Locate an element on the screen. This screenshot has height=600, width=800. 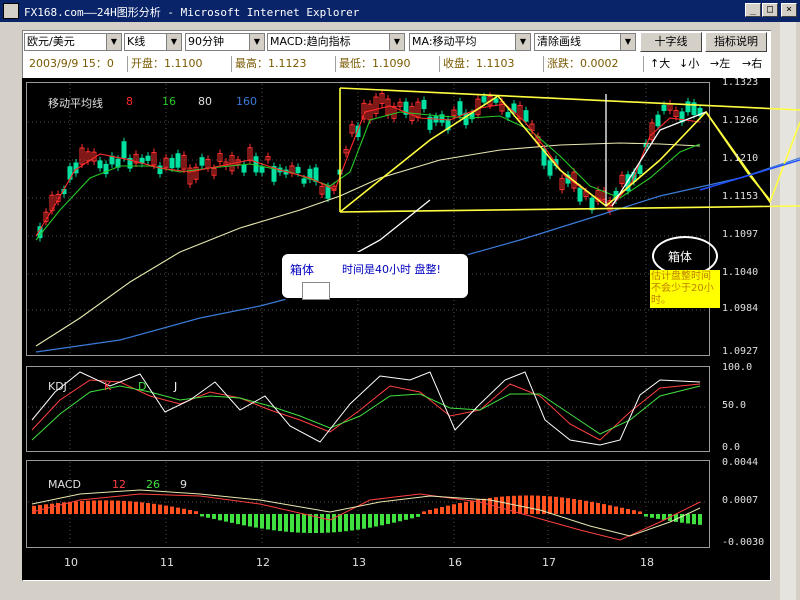
quote-high: 最高：1.1123 is located at coordinates (284, 64).